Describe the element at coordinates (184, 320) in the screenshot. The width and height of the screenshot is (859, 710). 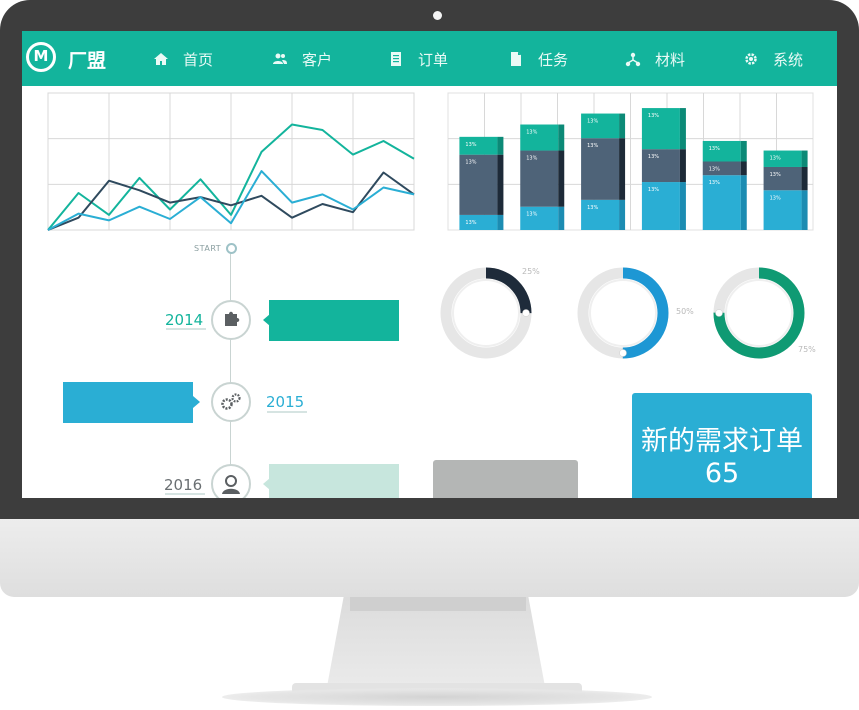
I see `timeline-year-2014: 2014` at that location.